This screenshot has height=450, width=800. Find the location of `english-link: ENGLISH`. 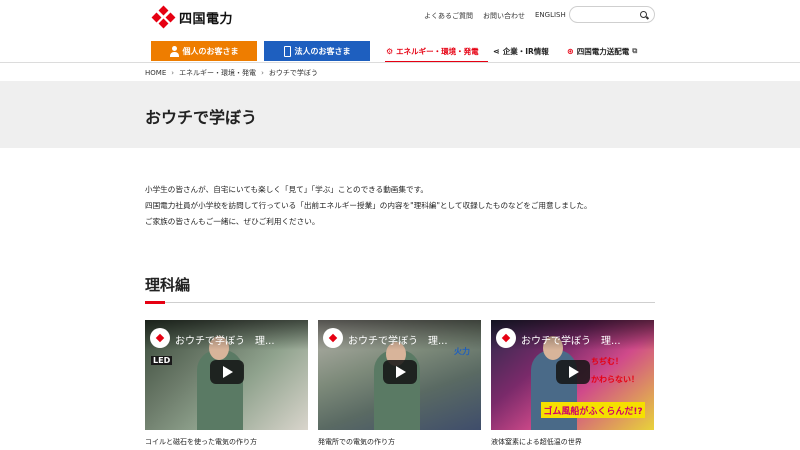

english-link: ENGLISH is located at coordinates (550, 15).